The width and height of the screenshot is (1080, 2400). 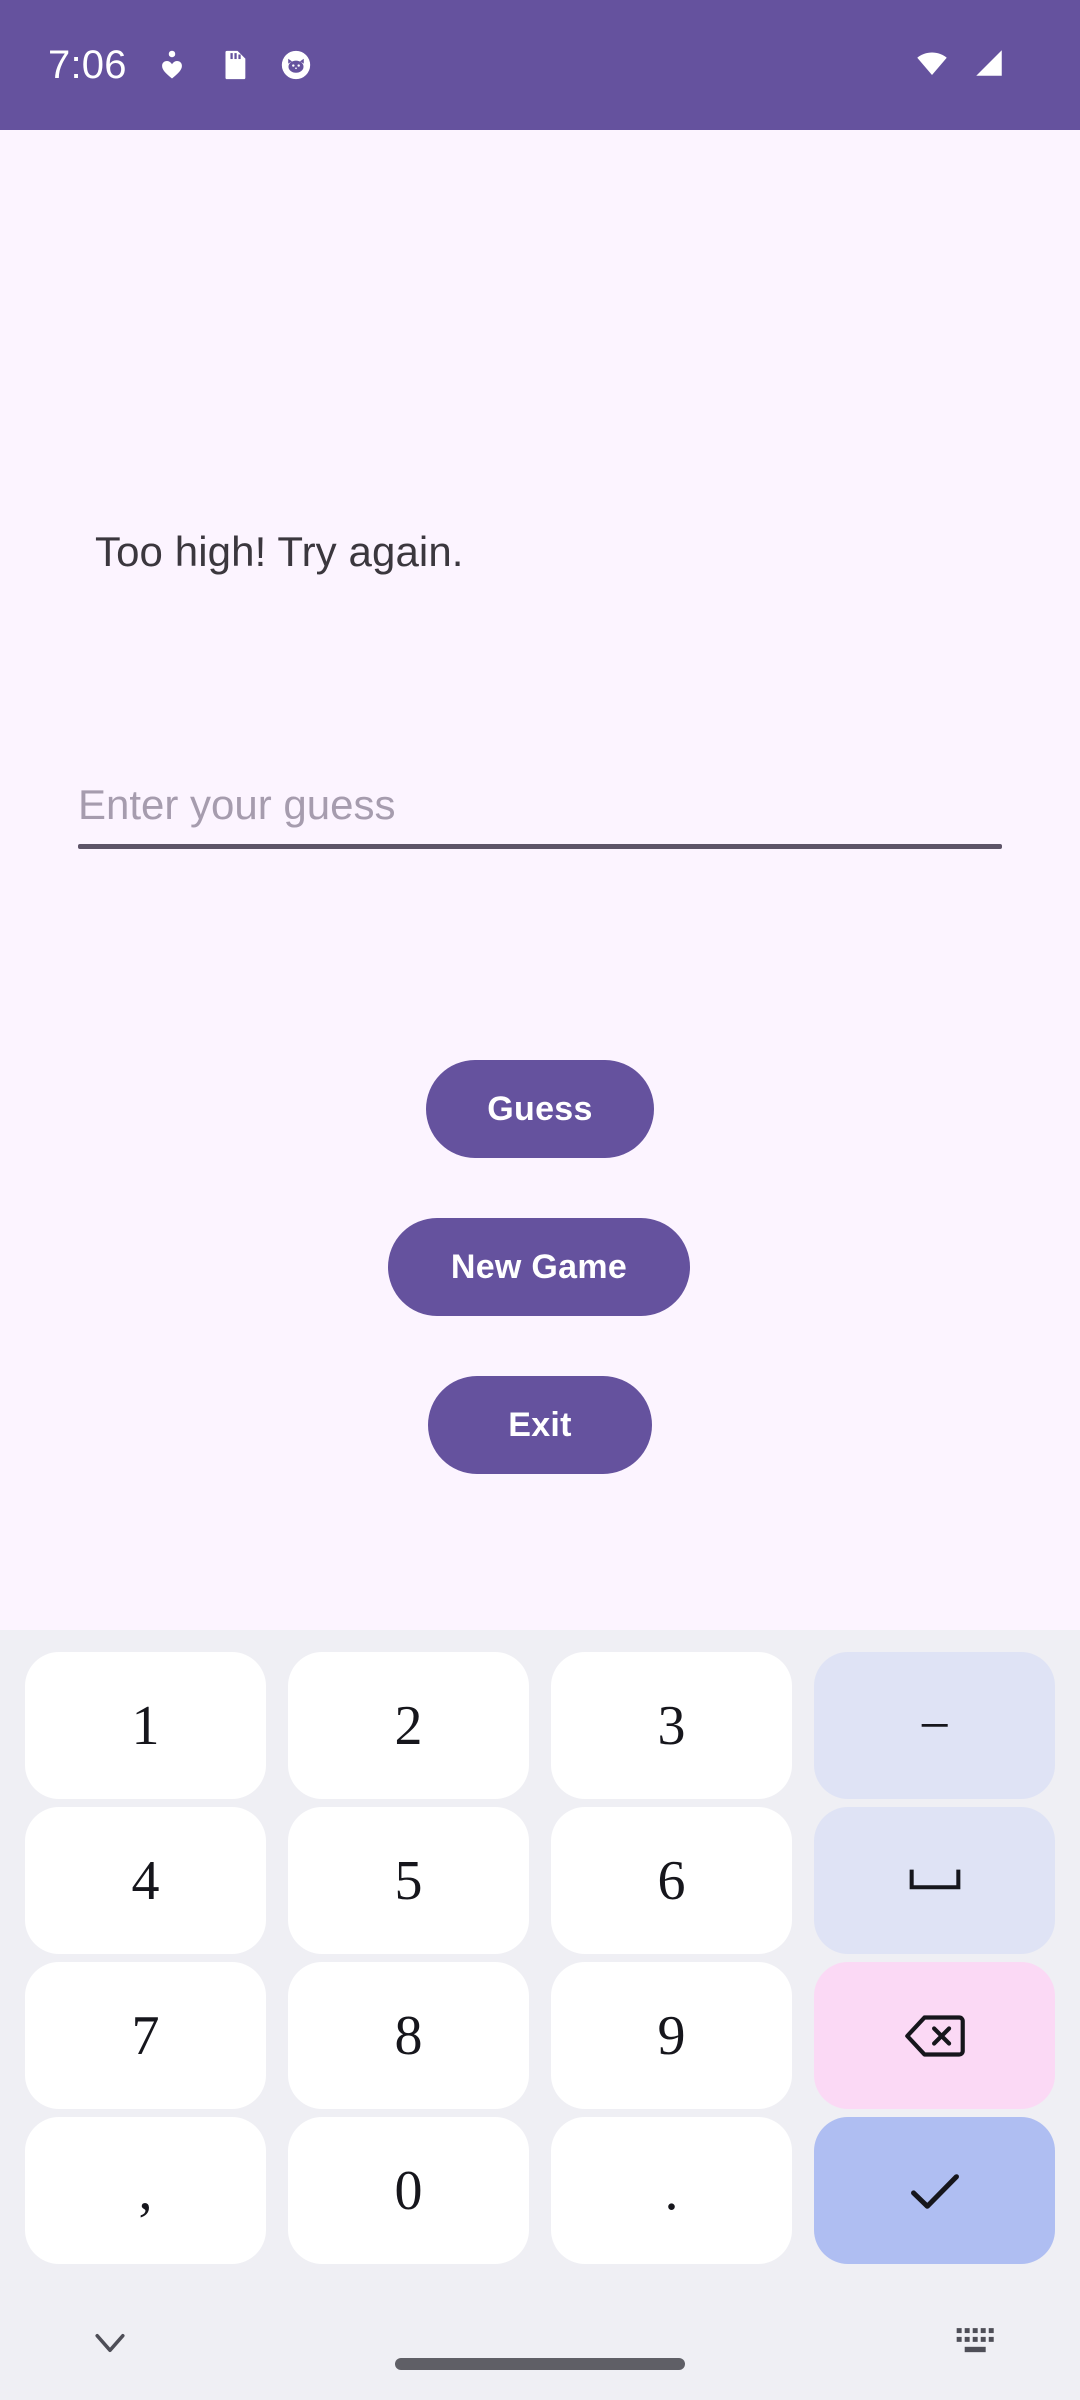 I want to click on backspace-icon, so click(x=935, y=2036).